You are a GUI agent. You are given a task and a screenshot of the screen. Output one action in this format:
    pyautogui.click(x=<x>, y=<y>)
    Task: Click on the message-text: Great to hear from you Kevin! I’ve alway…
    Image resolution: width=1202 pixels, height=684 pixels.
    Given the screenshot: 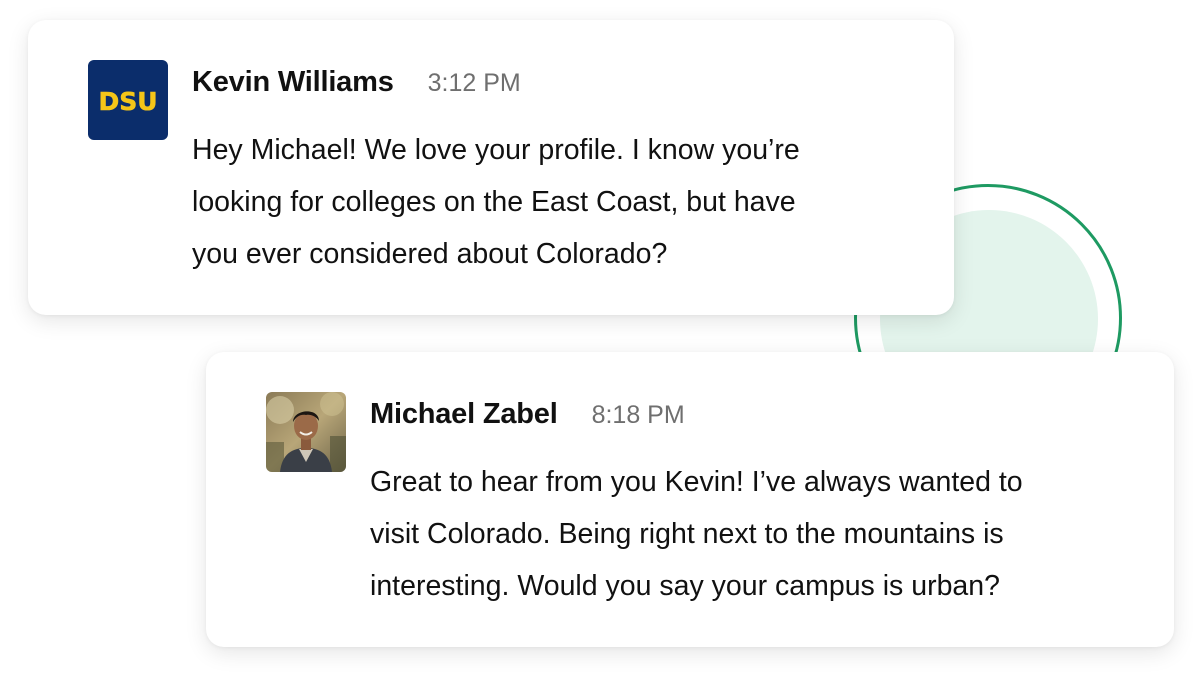 What is the action you would take?
    pyautogui.click(x=750, y=534)
    